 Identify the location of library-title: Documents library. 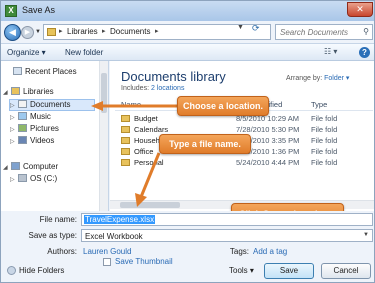
(173, 76).